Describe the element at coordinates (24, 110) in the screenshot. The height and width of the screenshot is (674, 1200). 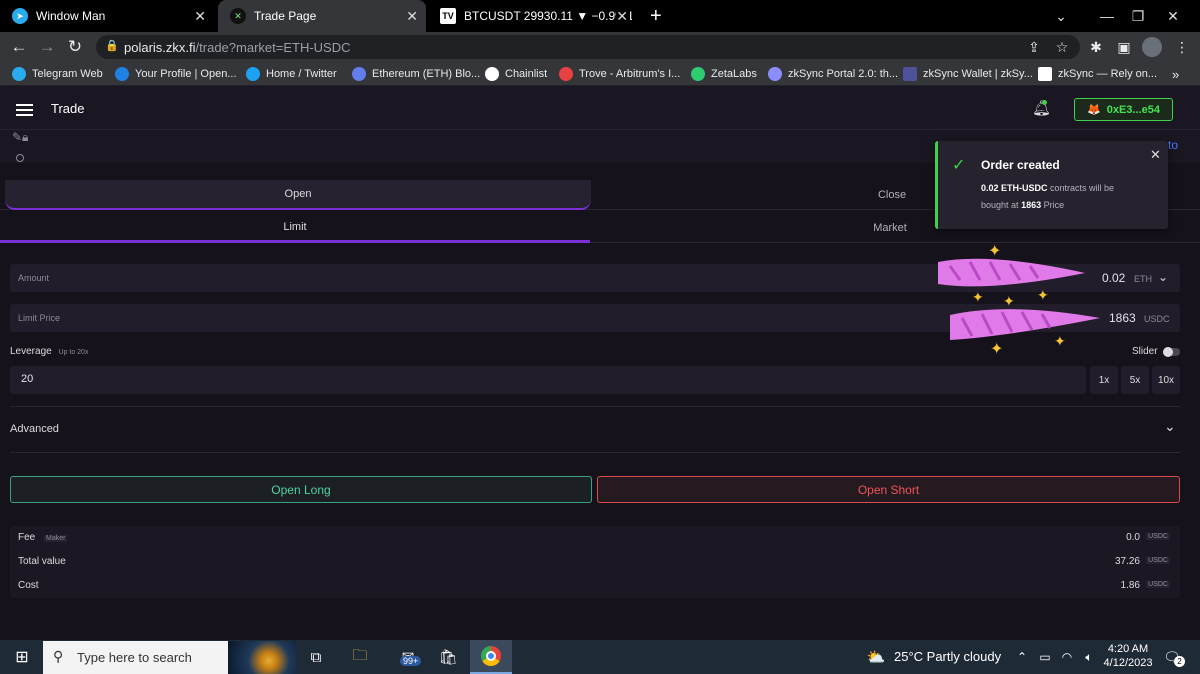
I see `hamburger-menu-icon` at that location.